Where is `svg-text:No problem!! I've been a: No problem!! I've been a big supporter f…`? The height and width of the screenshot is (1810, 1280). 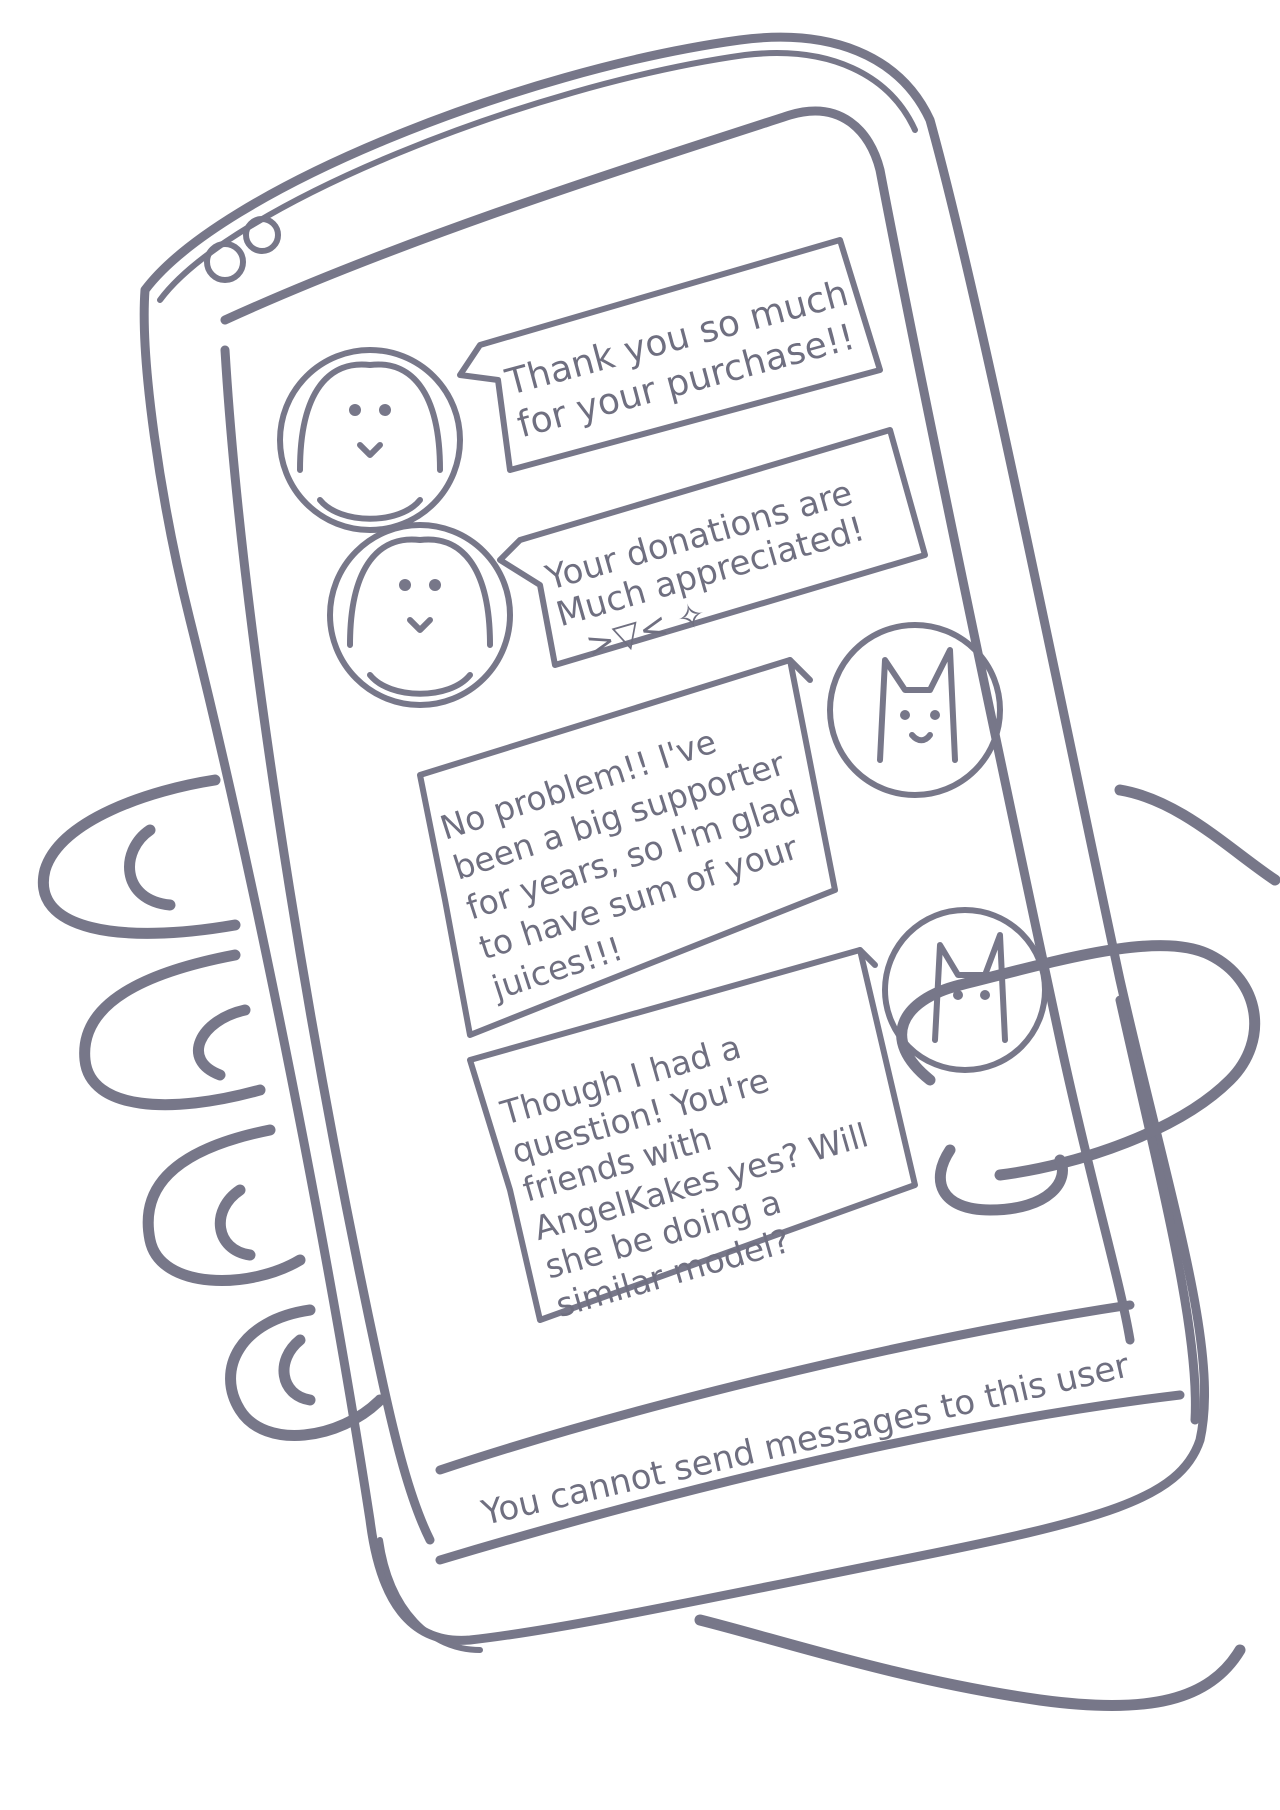
svg-text:No problem!! I've been a: No problem!! I've been a big supporter f… is located at coordinates (637, 854).